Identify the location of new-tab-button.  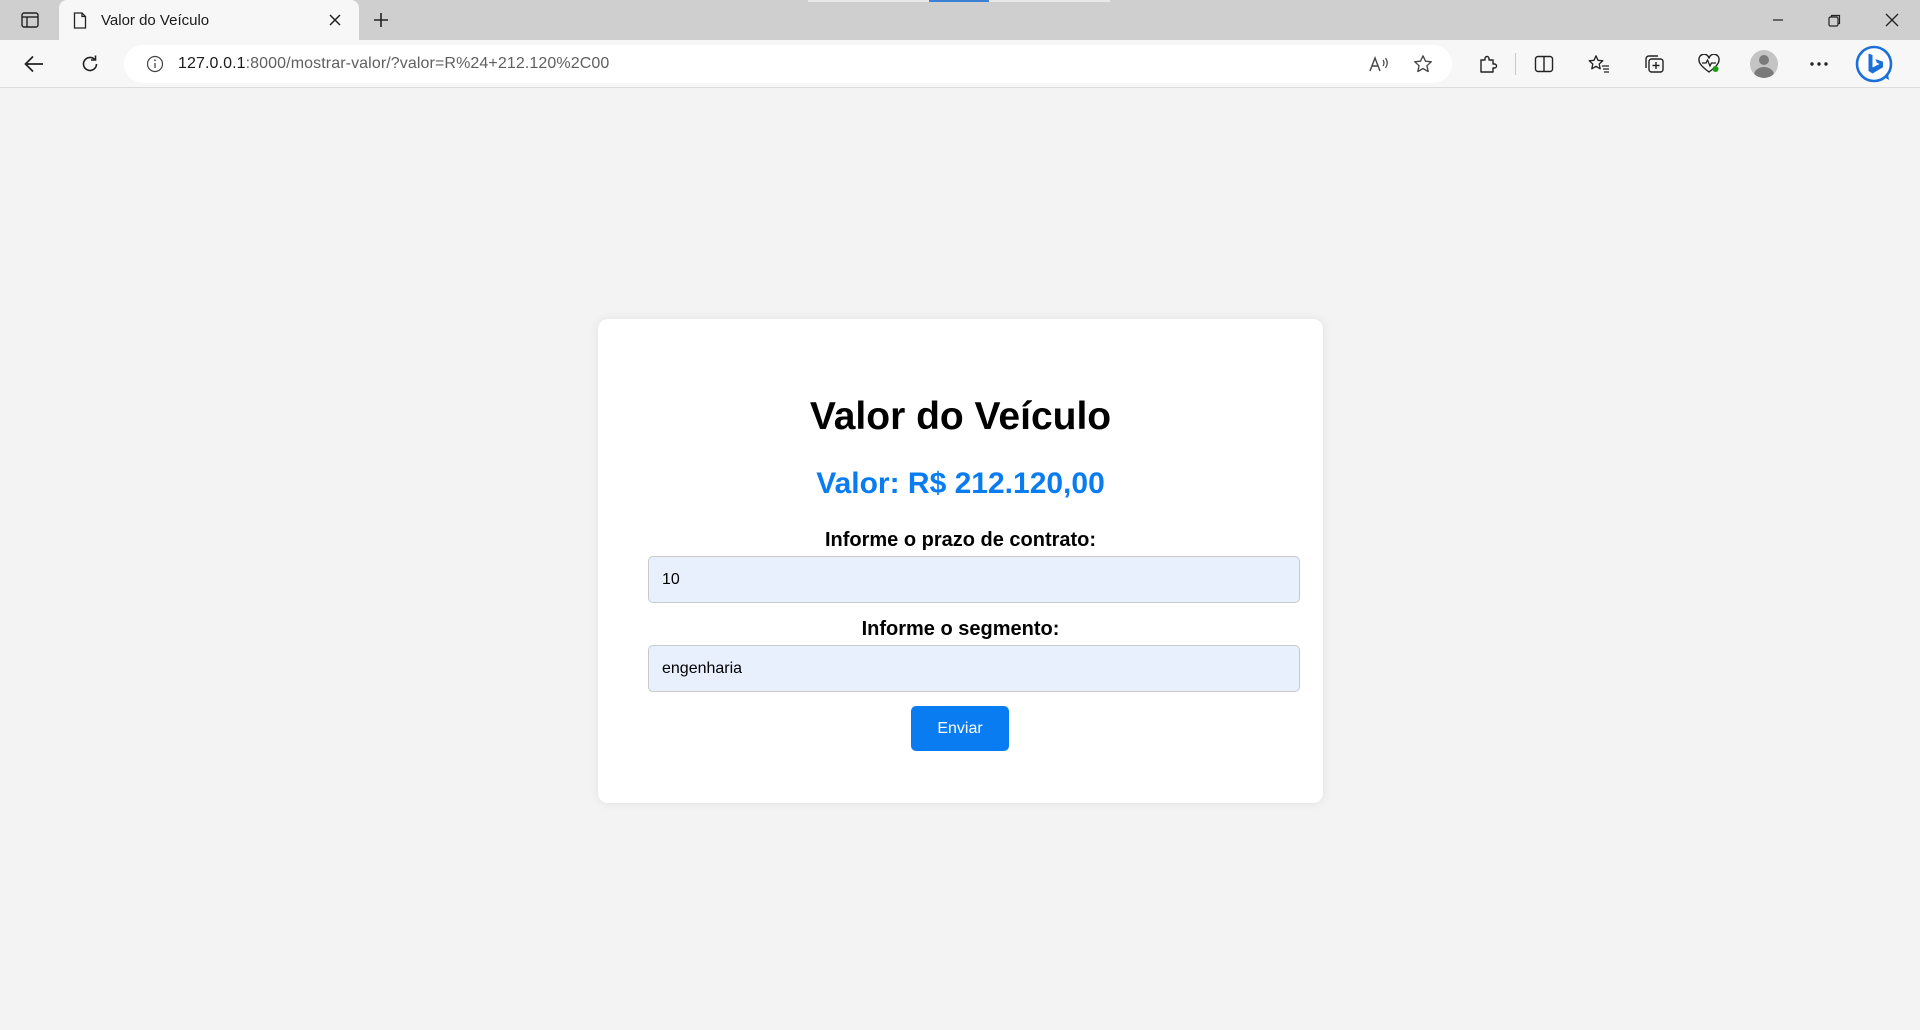
(381, 20).